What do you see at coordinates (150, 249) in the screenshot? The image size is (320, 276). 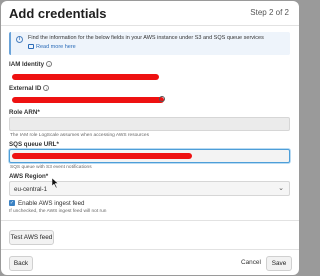 I see `footer-divider` at bounding box center [150, 249].